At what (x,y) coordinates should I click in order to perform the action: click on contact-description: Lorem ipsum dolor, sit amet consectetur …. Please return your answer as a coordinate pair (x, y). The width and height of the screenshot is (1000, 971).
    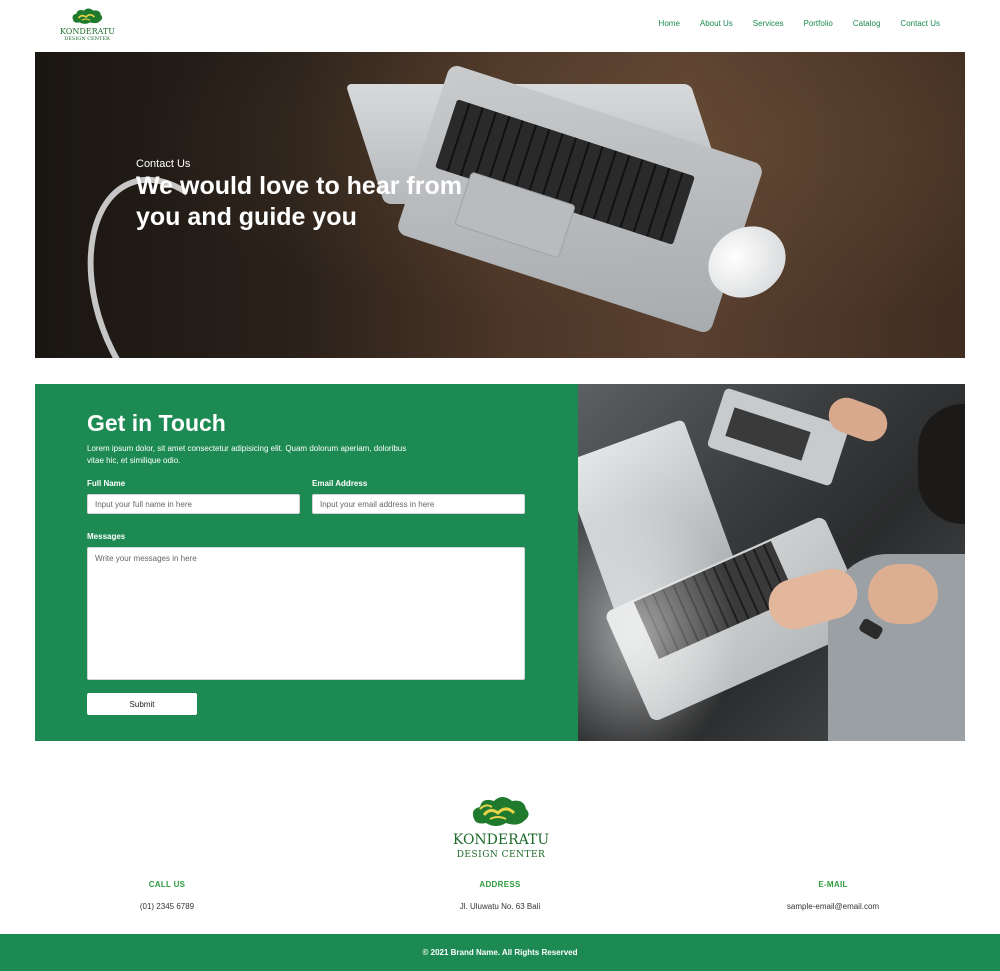
    Looking at the image, I should click on (247, 454).